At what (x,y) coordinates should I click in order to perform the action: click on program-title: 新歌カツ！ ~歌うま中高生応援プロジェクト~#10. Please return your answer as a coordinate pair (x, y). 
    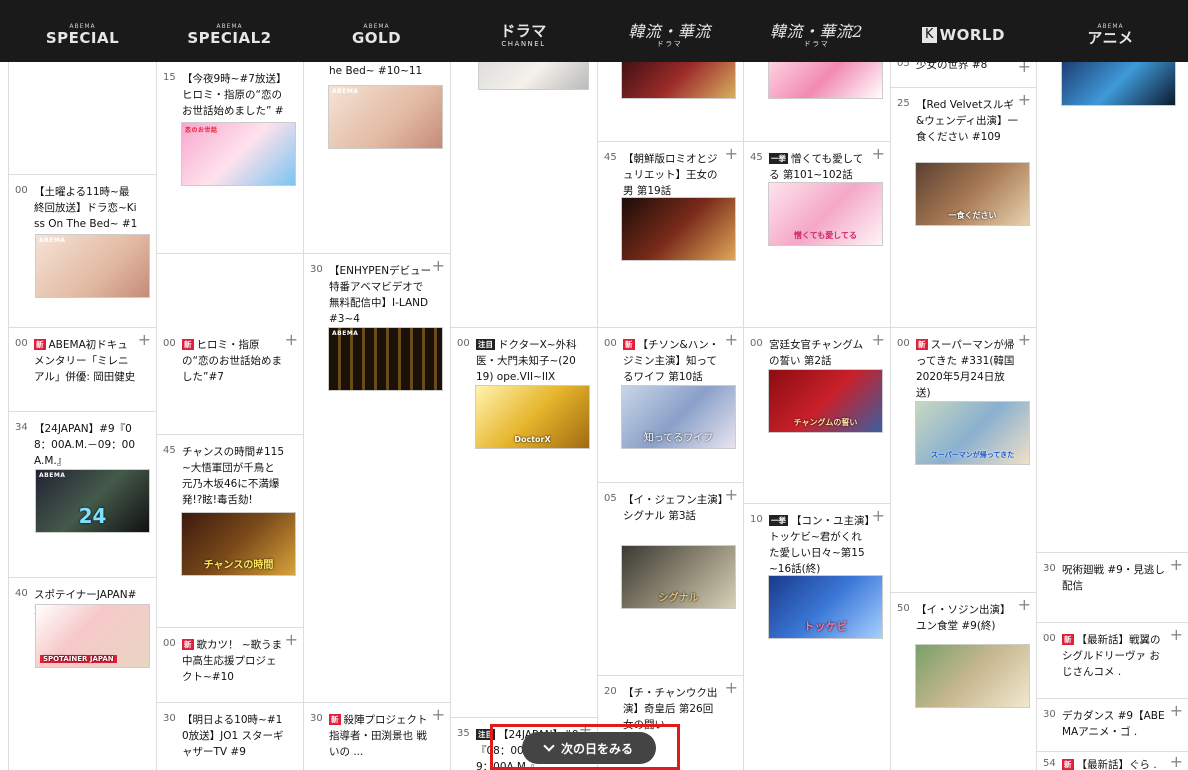
    Looking at the image, I should click on (233, 661).